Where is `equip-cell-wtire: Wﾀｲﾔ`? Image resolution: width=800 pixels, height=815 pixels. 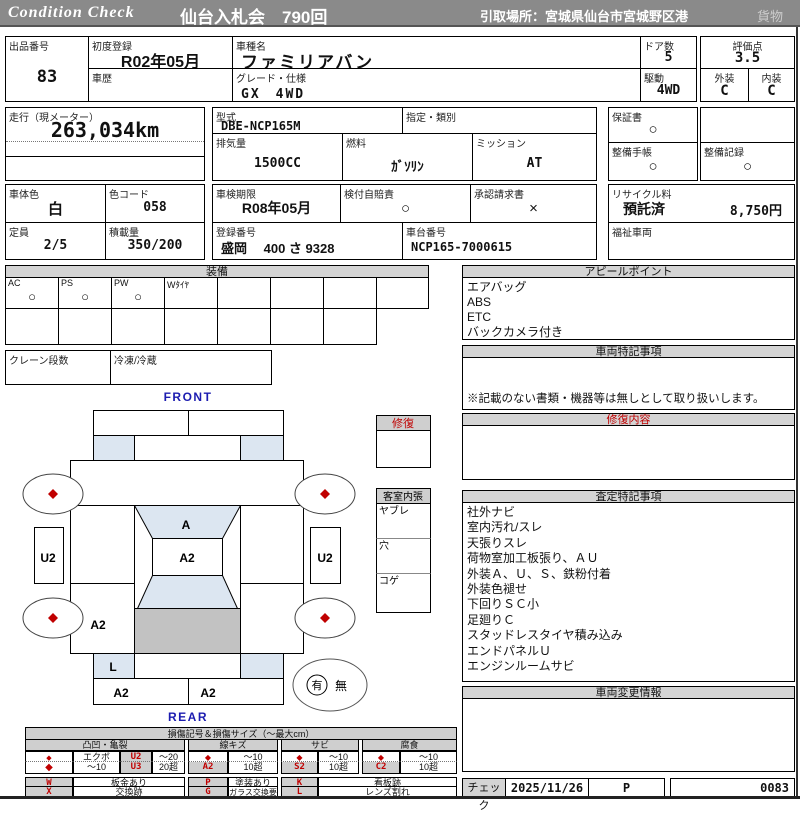 equip-cell-wtire: Wﾀｲﾔ is located at coordinates (191, 293).